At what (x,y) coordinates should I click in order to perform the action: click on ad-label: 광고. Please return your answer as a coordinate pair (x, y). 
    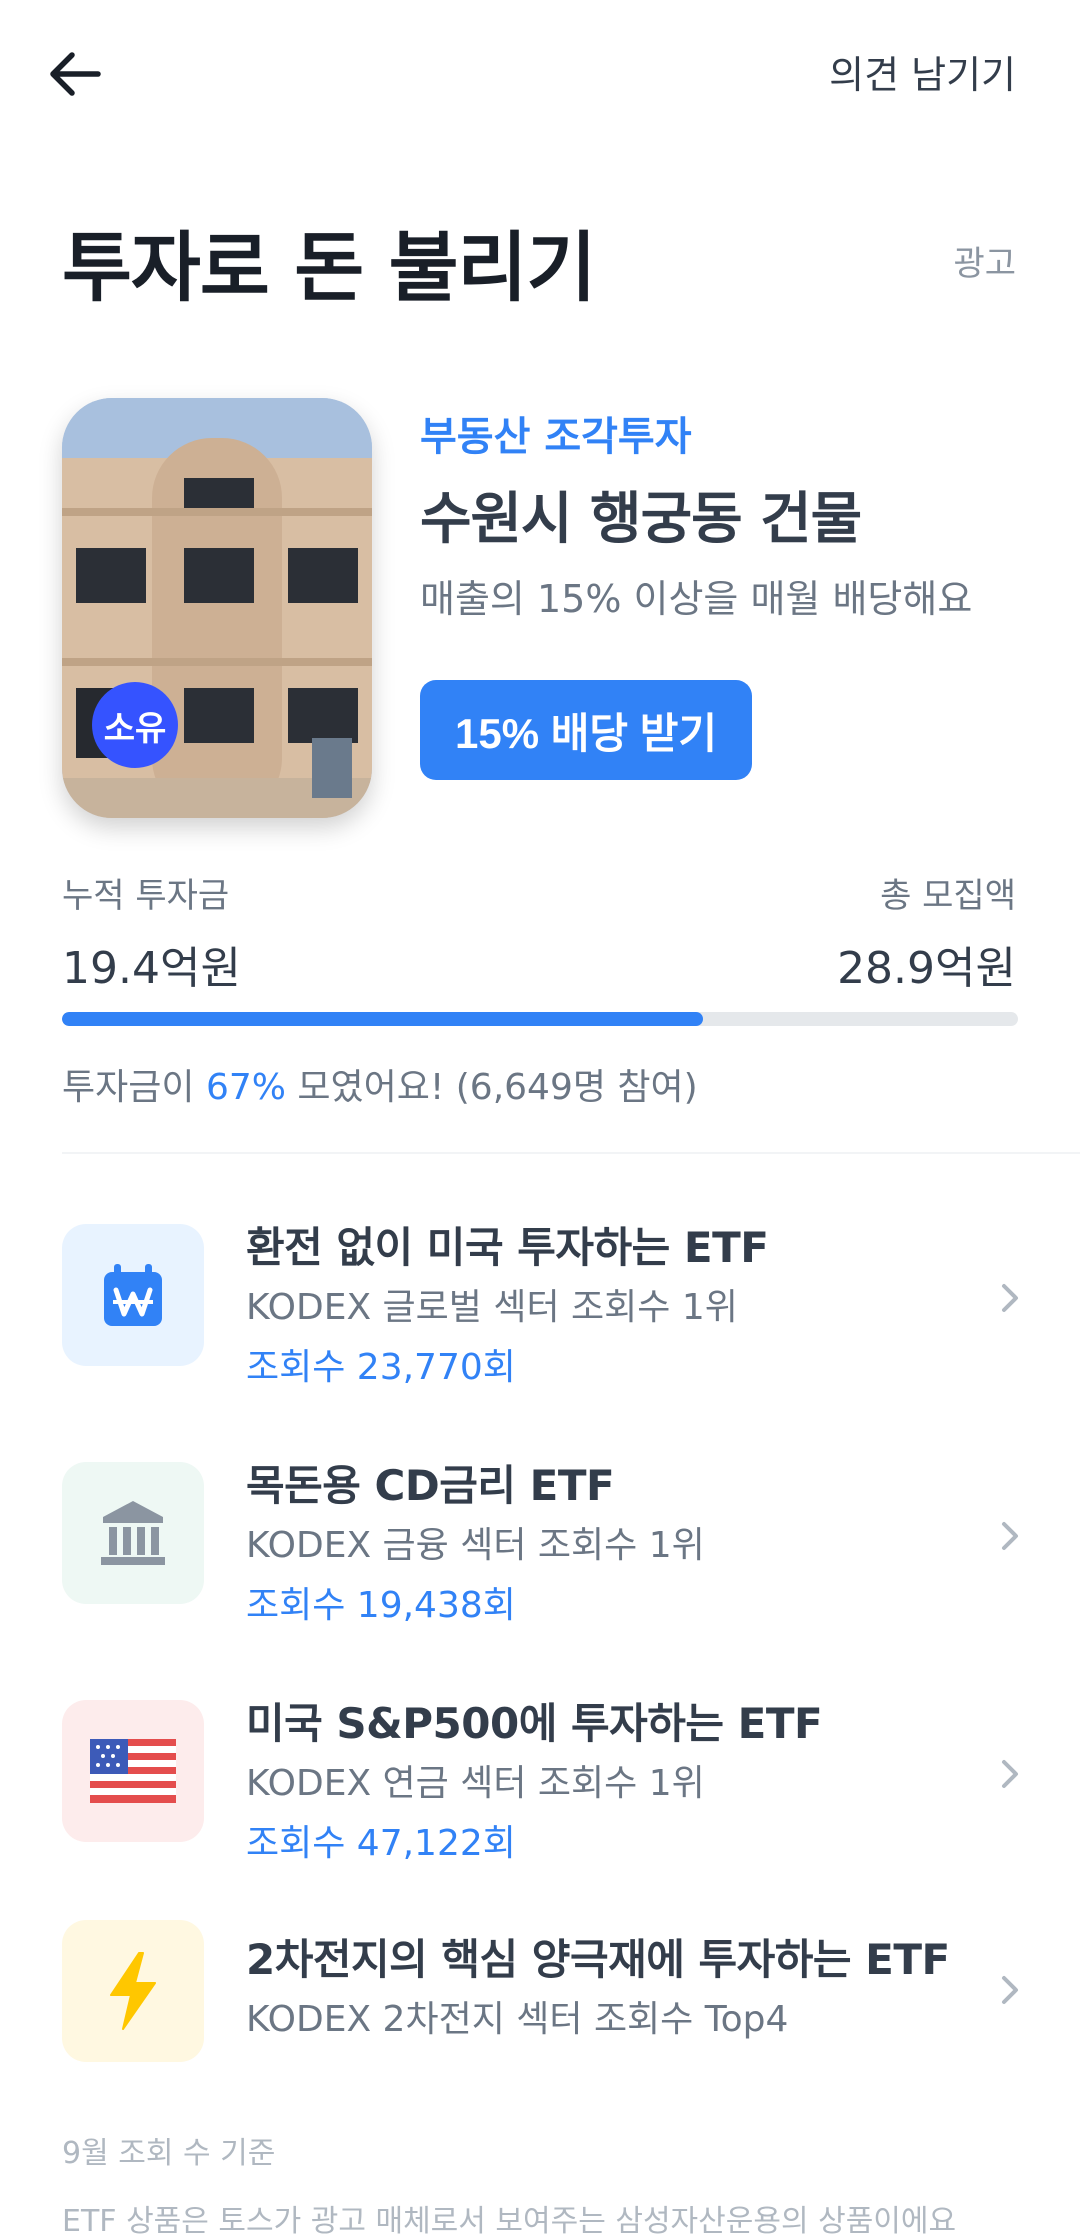
    Looking at the image, I should click on (984, 264).